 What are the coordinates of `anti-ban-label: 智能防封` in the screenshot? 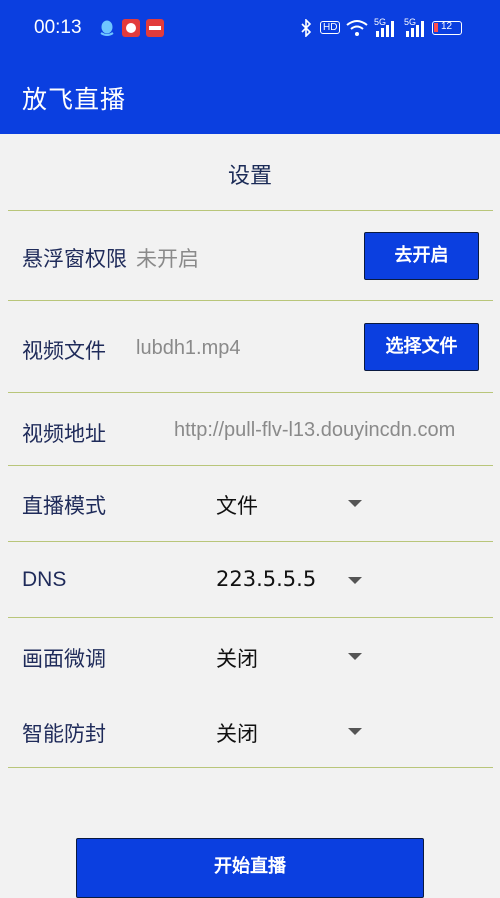 It's located at (64, 734).